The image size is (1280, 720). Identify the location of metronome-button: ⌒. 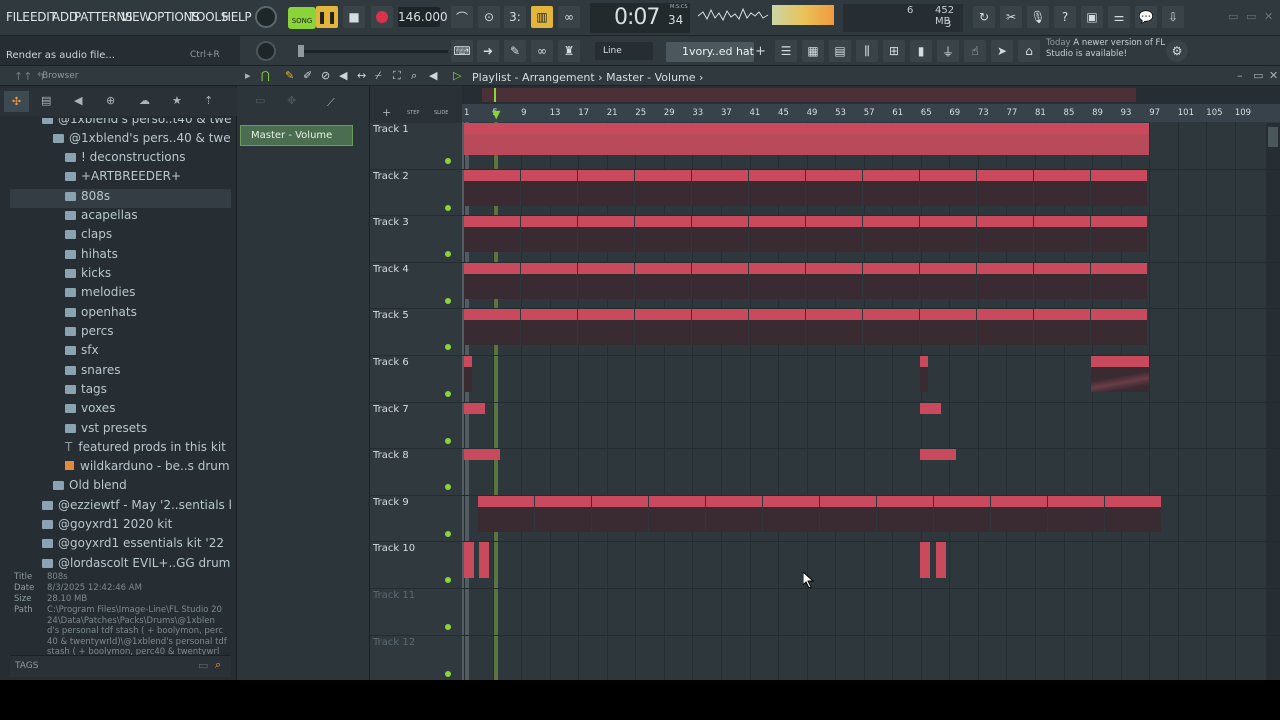
(462, 17).